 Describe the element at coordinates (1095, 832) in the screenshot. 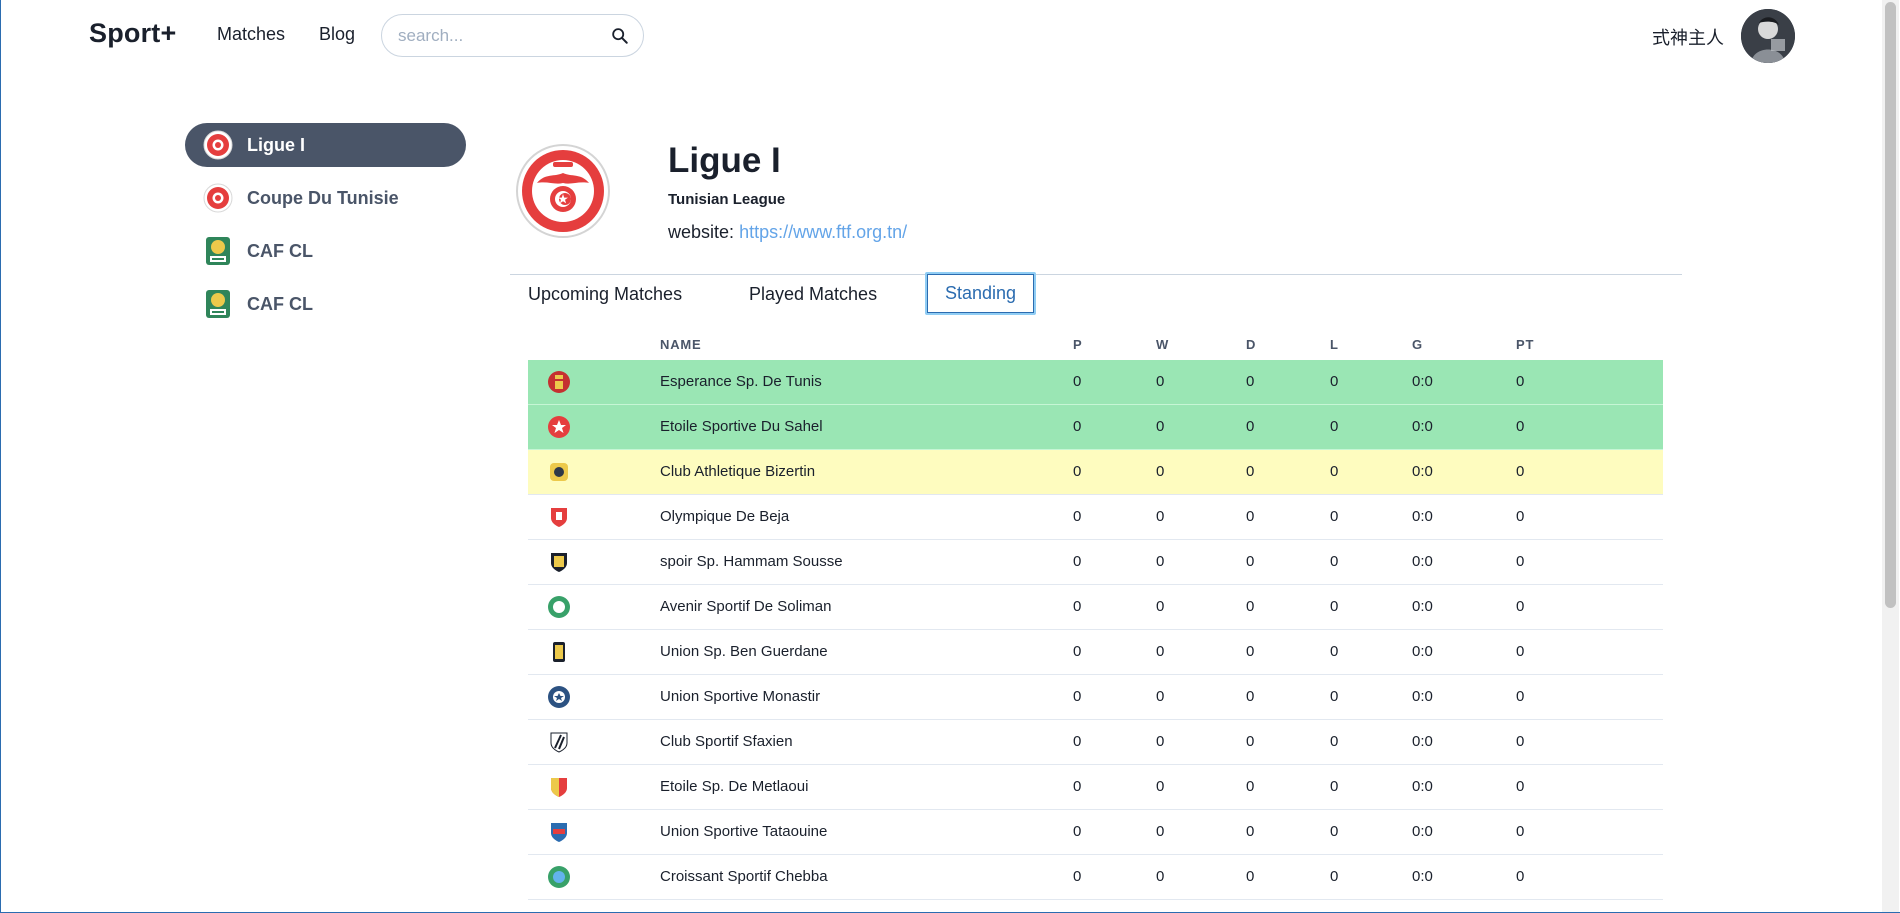

I see `table-row: Union Sportive Tataouine 0 0 0 0 0:0 0` at that location.